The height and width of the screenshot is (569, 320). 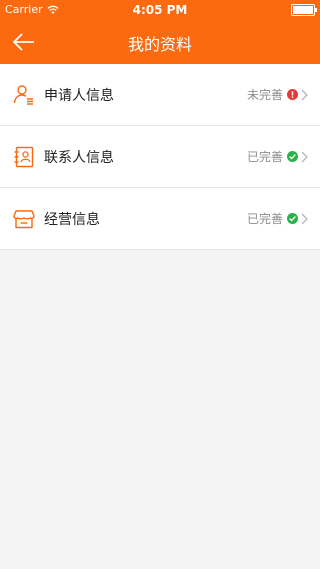 What do you see at coordinates (23, 94) in the screenshot?
I see `user-list-icon` at bounding box center [23, 94].